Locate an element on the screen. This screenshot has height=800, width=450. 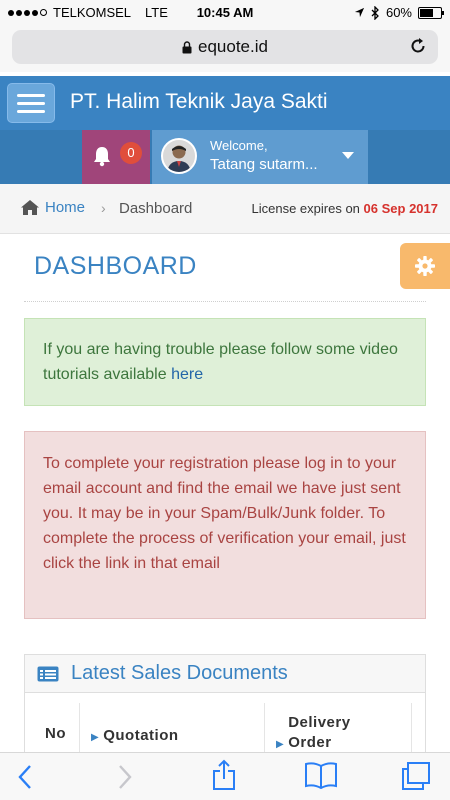
notifications-button: 0 is located at coordinates (116, 157).